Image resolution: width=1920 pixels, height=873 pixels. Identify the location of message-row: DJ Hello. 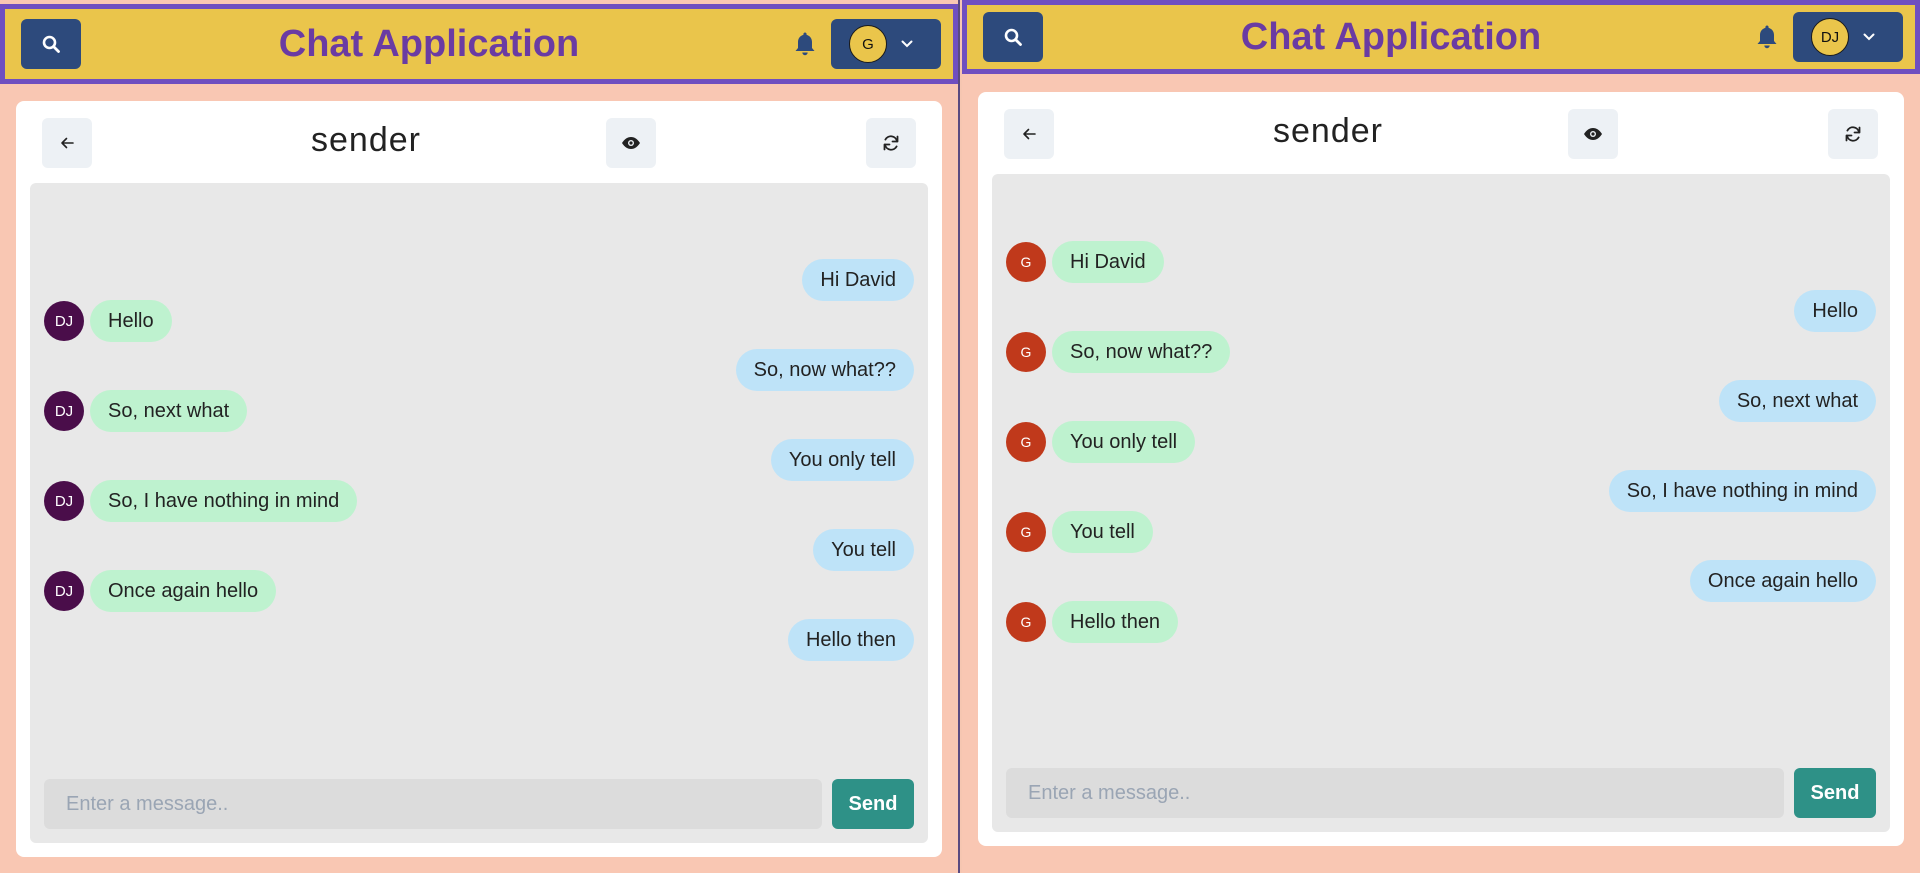
(479, 321).